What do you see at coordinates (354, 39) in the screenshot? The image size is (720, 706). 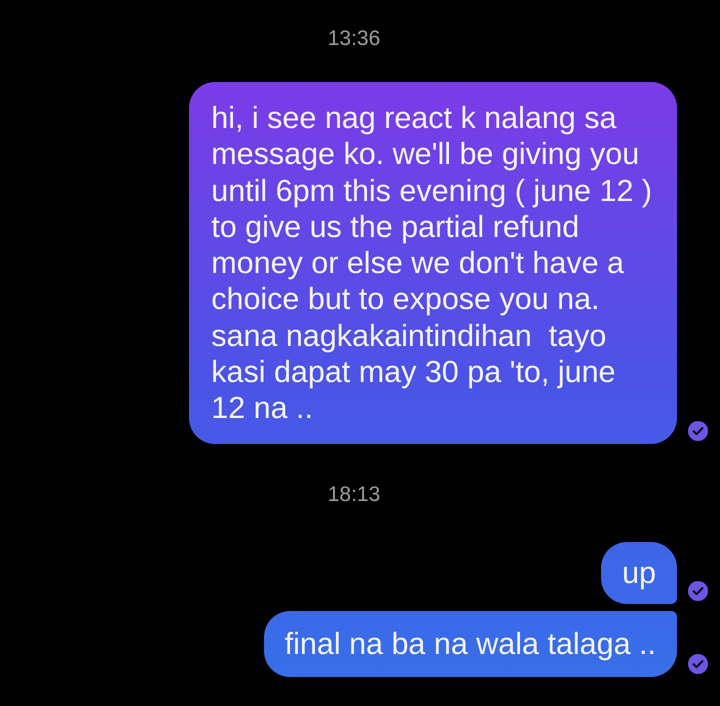 I see `timestamp: 13:36` at bounding box center [354, 39].